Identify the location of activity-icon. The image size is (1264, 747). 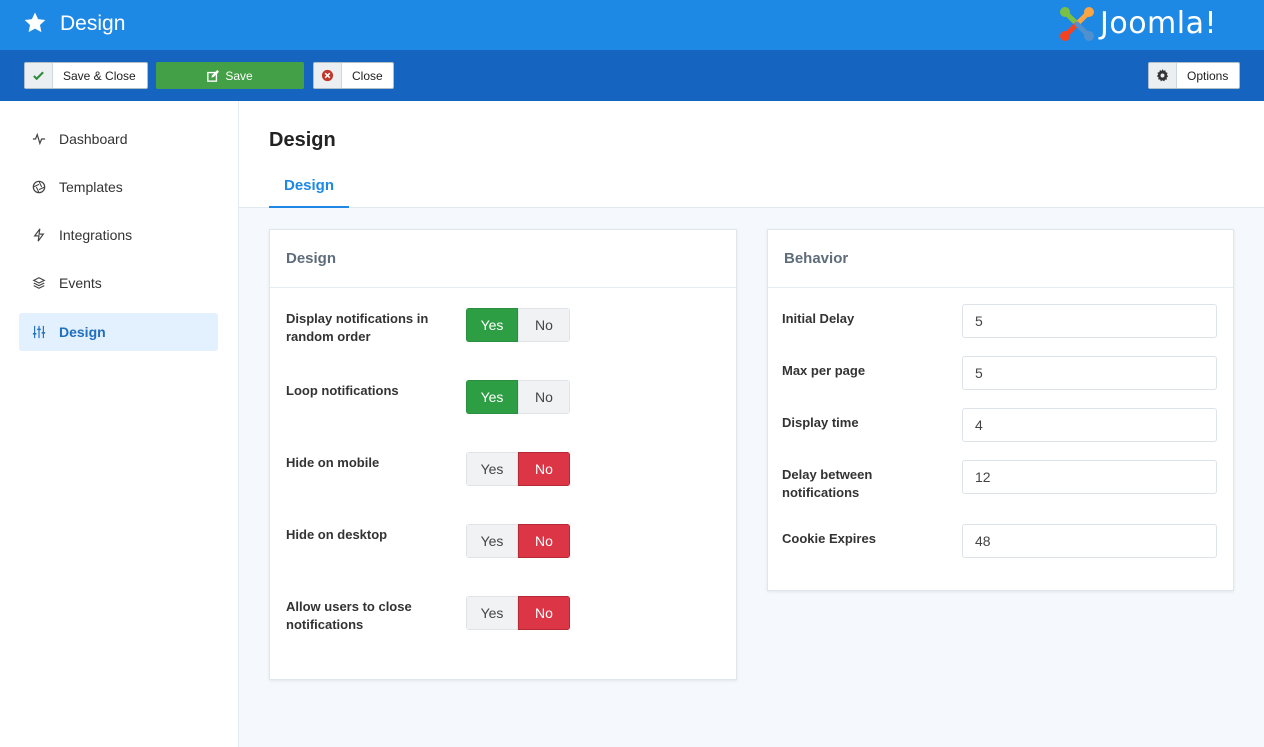
(39, 139).